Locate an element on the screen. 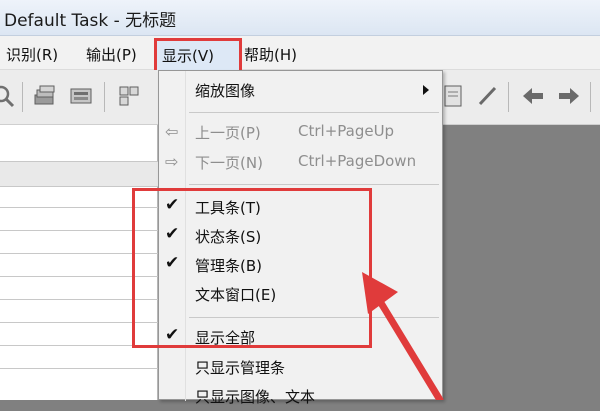 The height and width of the screenshot is (411, 600). workspace is located at coordinates (595, 262).